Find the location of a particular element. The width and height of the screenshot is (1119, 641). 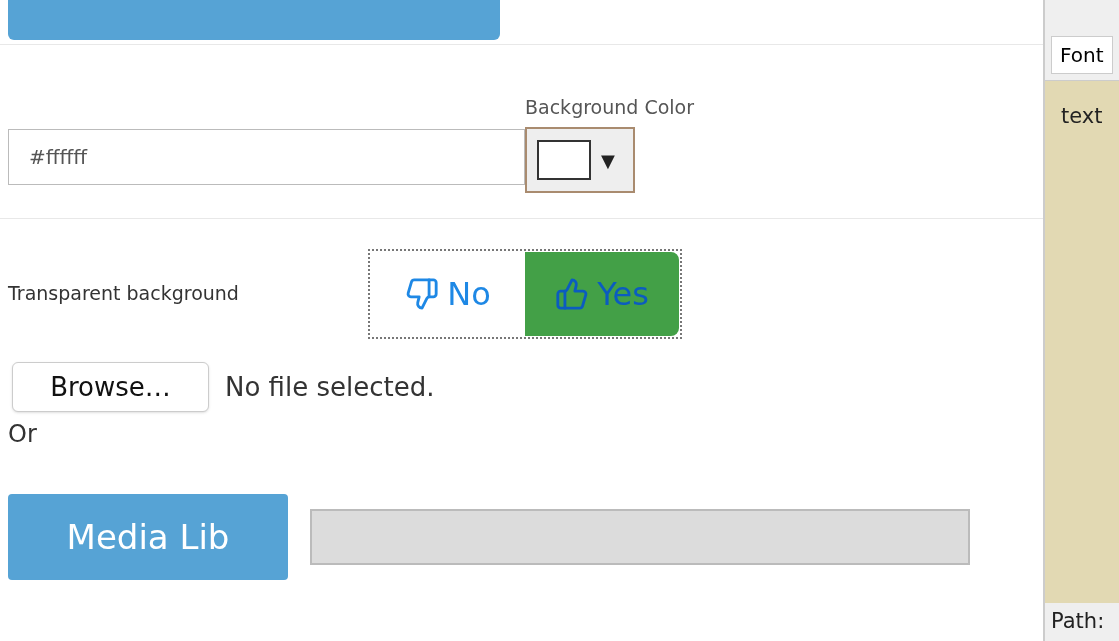

caret-icon: ▼ is located at coordinates (608, 160).